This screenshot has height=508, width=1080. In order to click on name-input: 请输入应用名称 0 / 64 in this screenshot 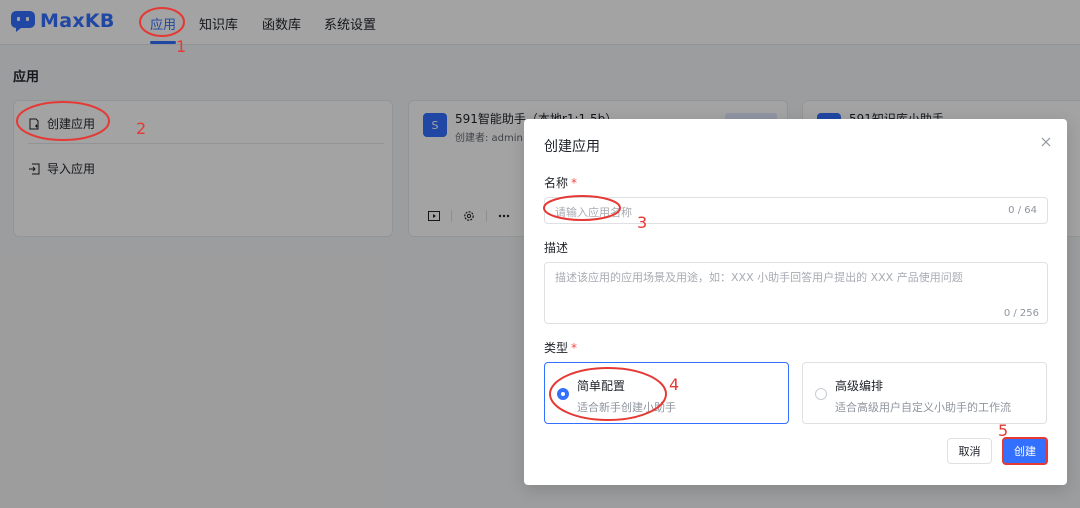, I will do `click(796, 210)`.